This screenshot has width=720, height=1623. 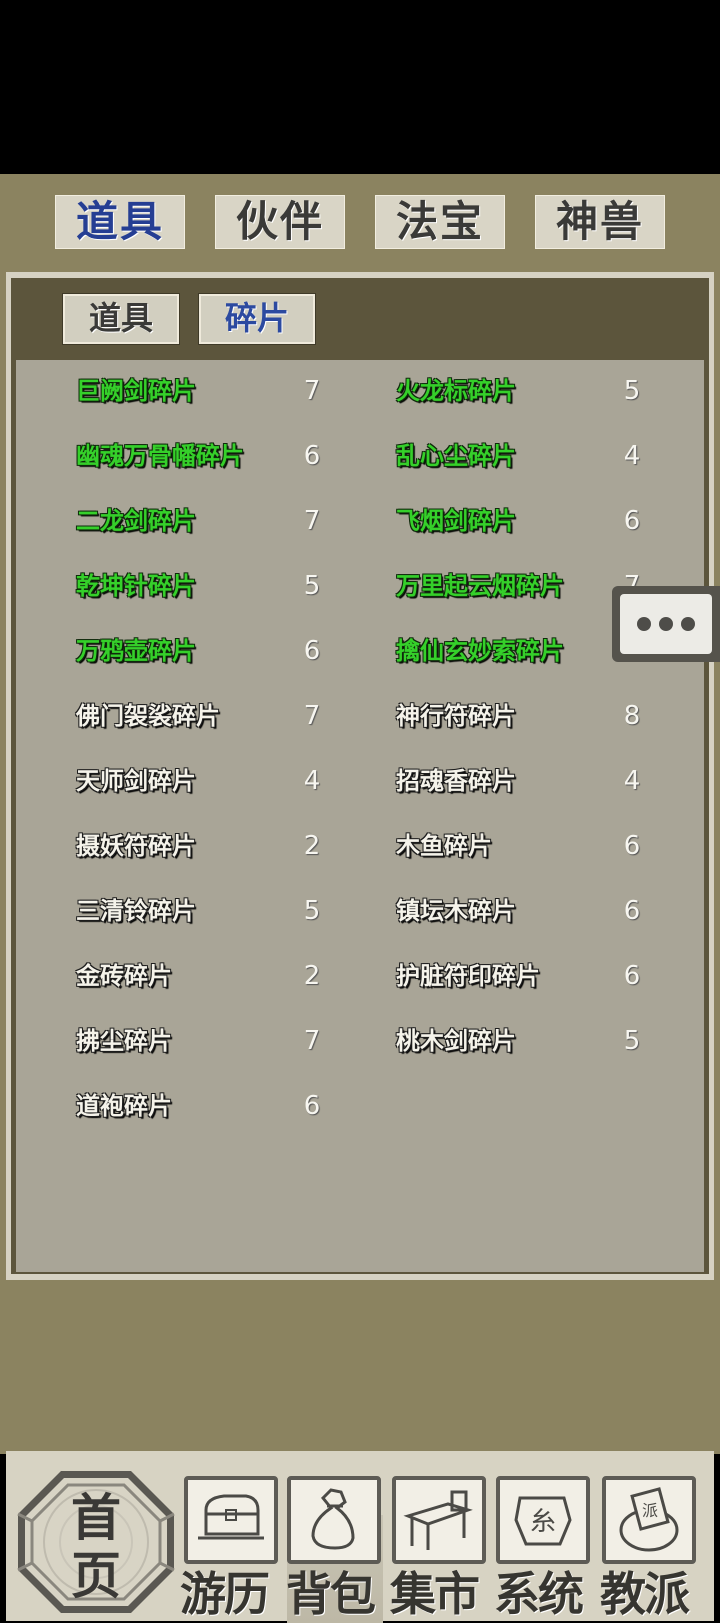 What do you see at coordinates (136, 521) in the screenshot?
I see `fragment-name: 二龙剑碎片` at bounding box center [136, 521].